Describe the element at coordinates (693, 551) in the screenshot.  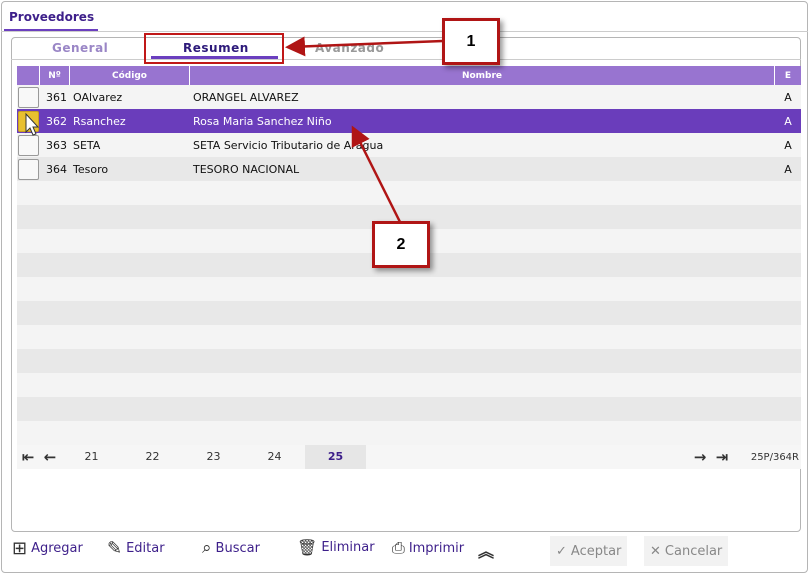
I see `cancel-label: Cancelar` at that location.